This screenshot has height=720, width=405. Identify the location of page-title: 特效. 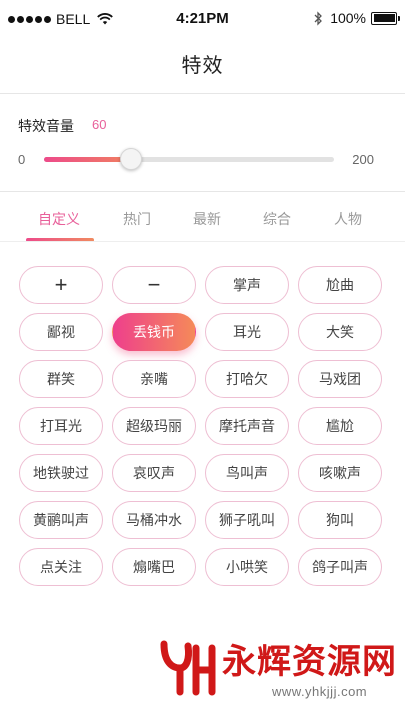
(202, 66).